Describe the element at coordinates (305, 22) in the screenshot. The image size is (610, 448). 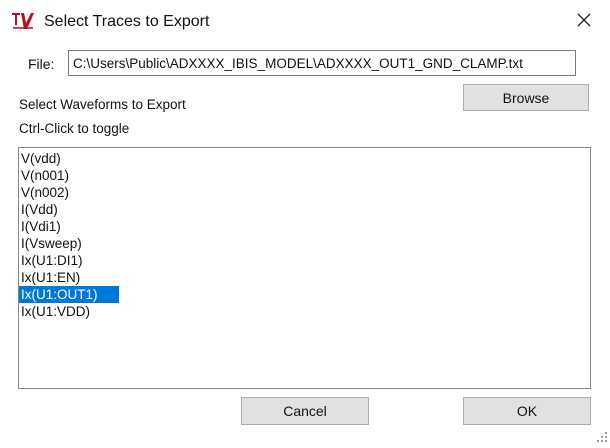
I see `title-bar: Select Traces to Export` at that location.